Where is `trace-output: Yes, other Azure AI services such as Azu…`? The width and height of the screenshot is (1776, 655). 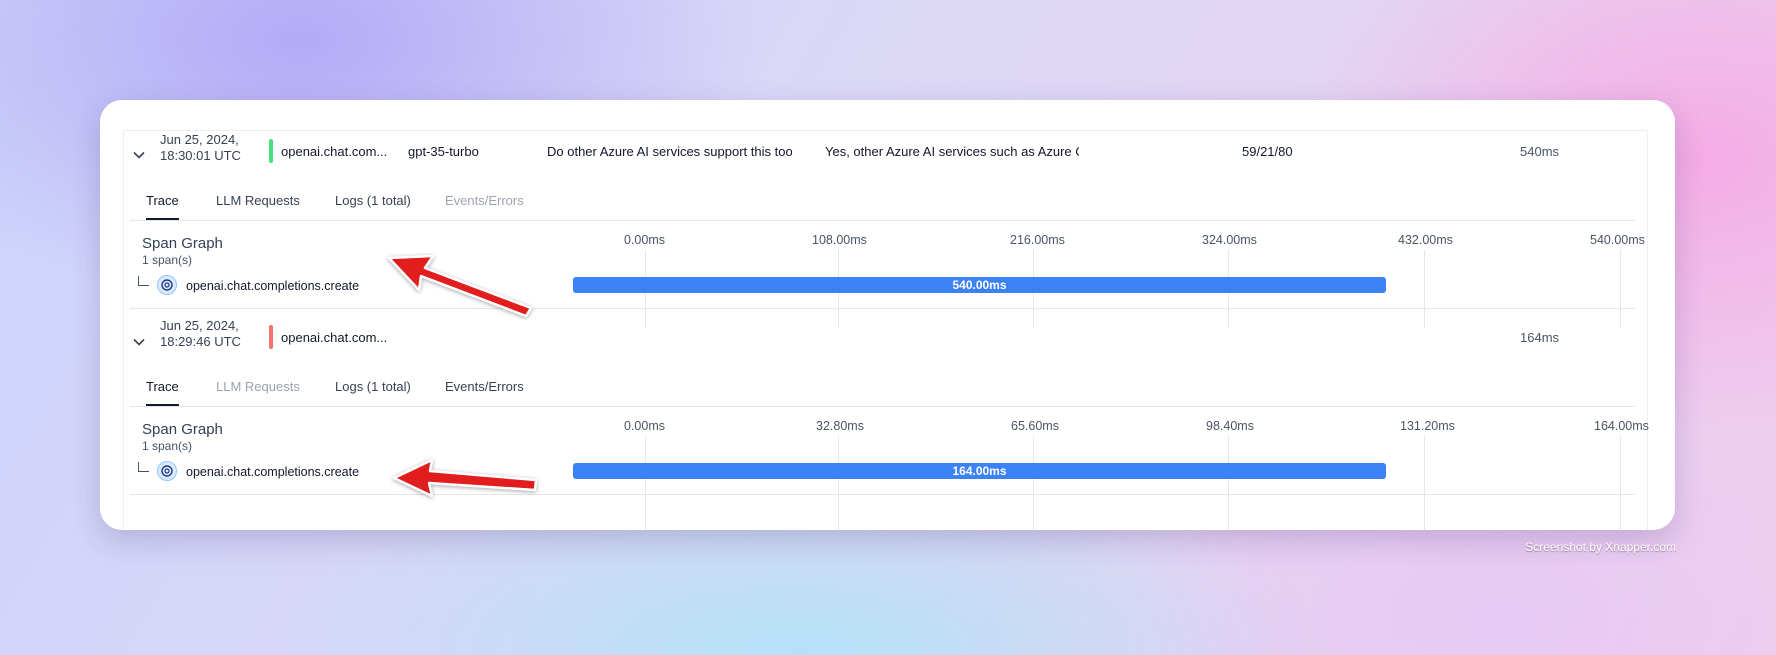 trace-output: Yes, other Azure AI services such as Azu… is located at coordinates (952, 151).